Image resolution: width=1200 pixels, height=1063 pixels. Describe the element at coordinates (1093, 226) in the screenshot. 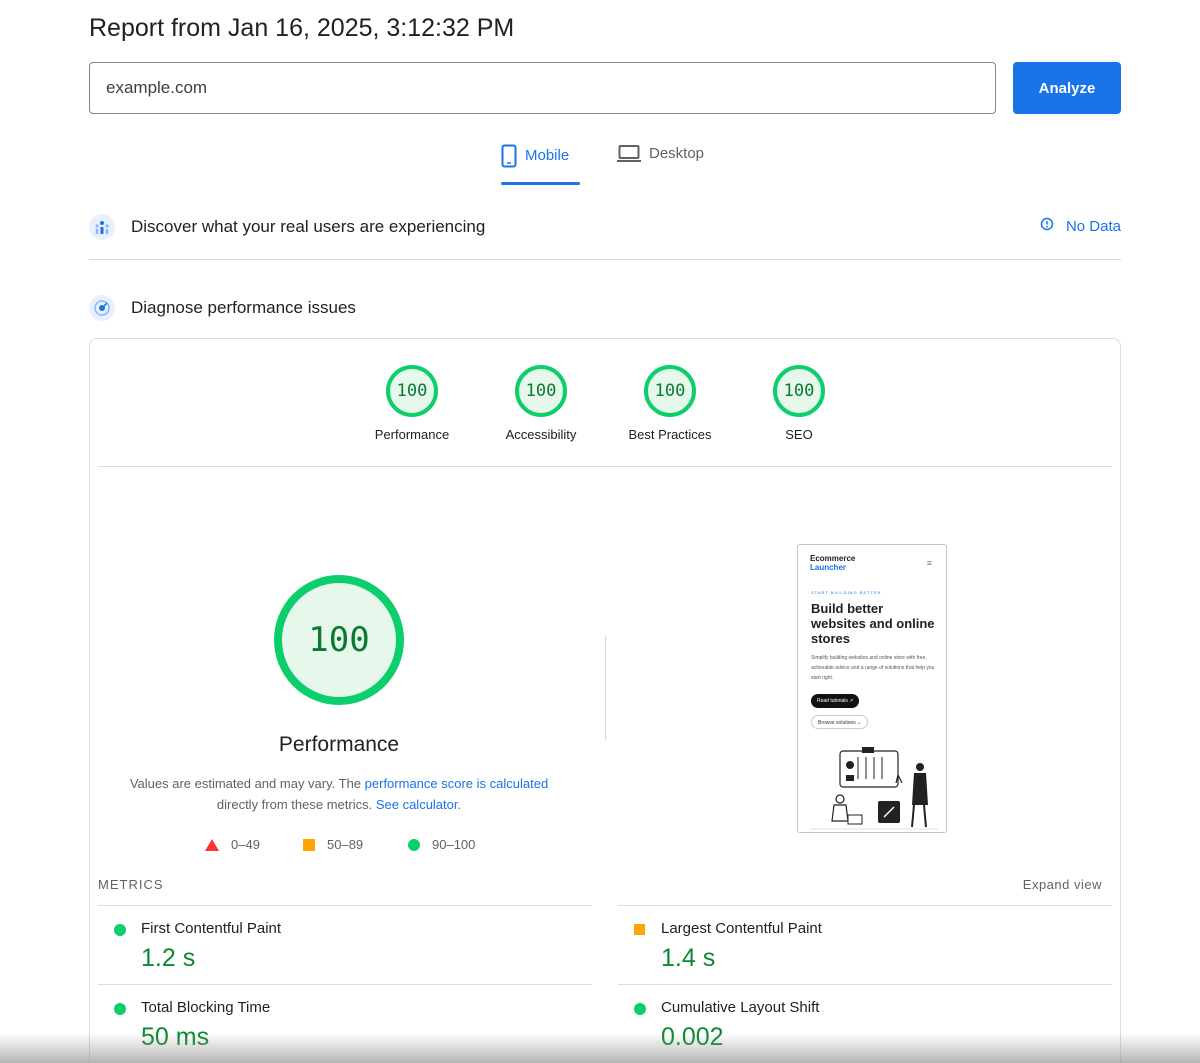

I see `no-data-label: No Data` at that location.